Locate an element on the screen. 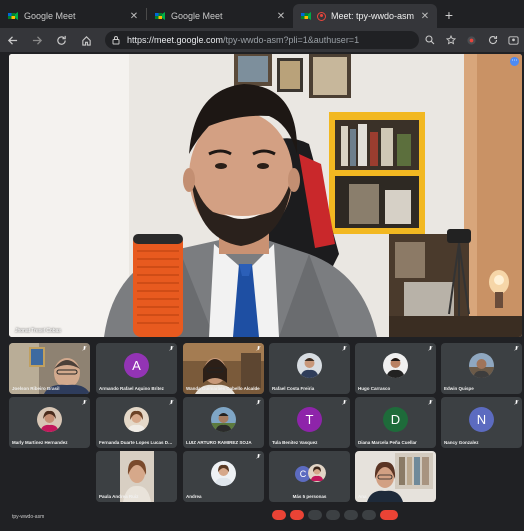  control-buttons is located at coordinates (335, 515).